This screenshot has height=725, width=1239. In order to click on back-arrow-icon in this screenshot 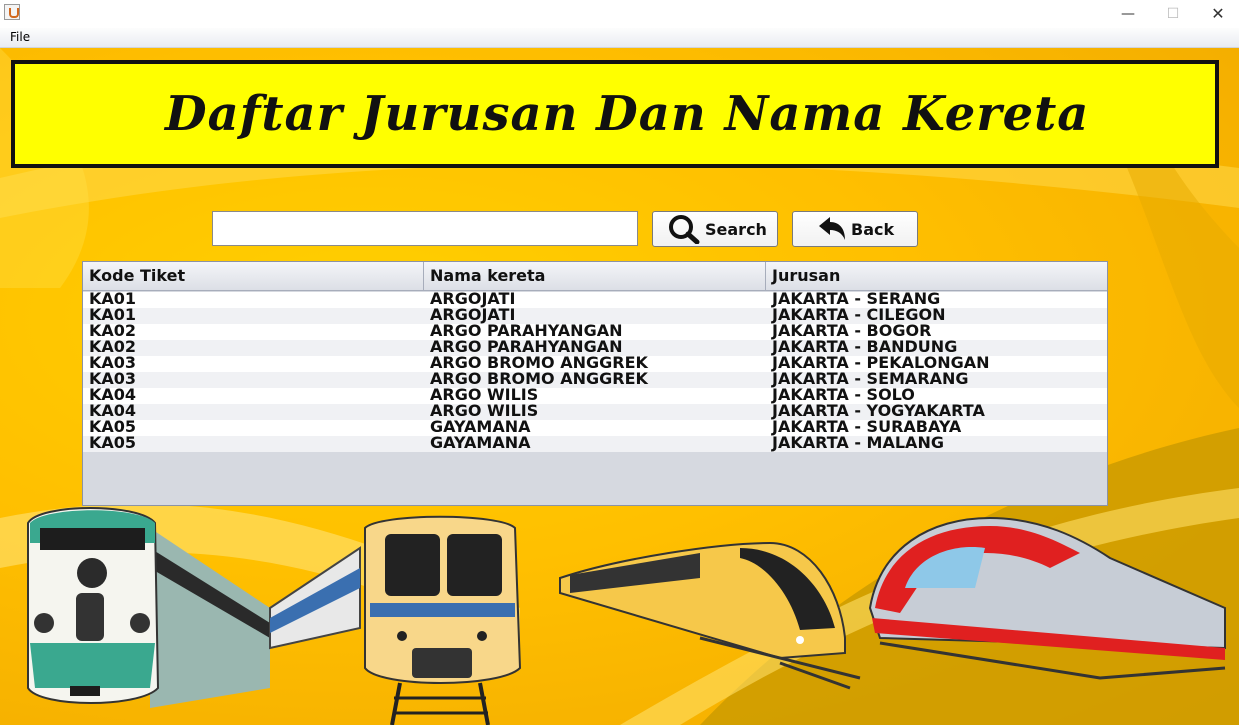, I will do `click(832, 228)`.